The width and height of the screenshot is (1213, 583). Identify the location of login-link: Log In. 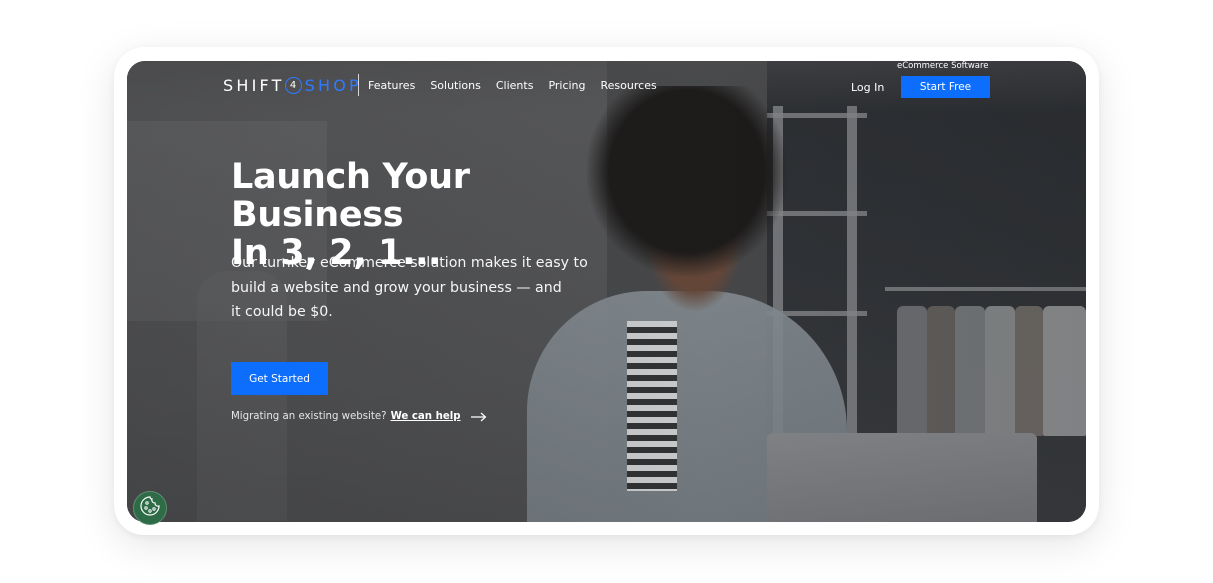
(867, 87).